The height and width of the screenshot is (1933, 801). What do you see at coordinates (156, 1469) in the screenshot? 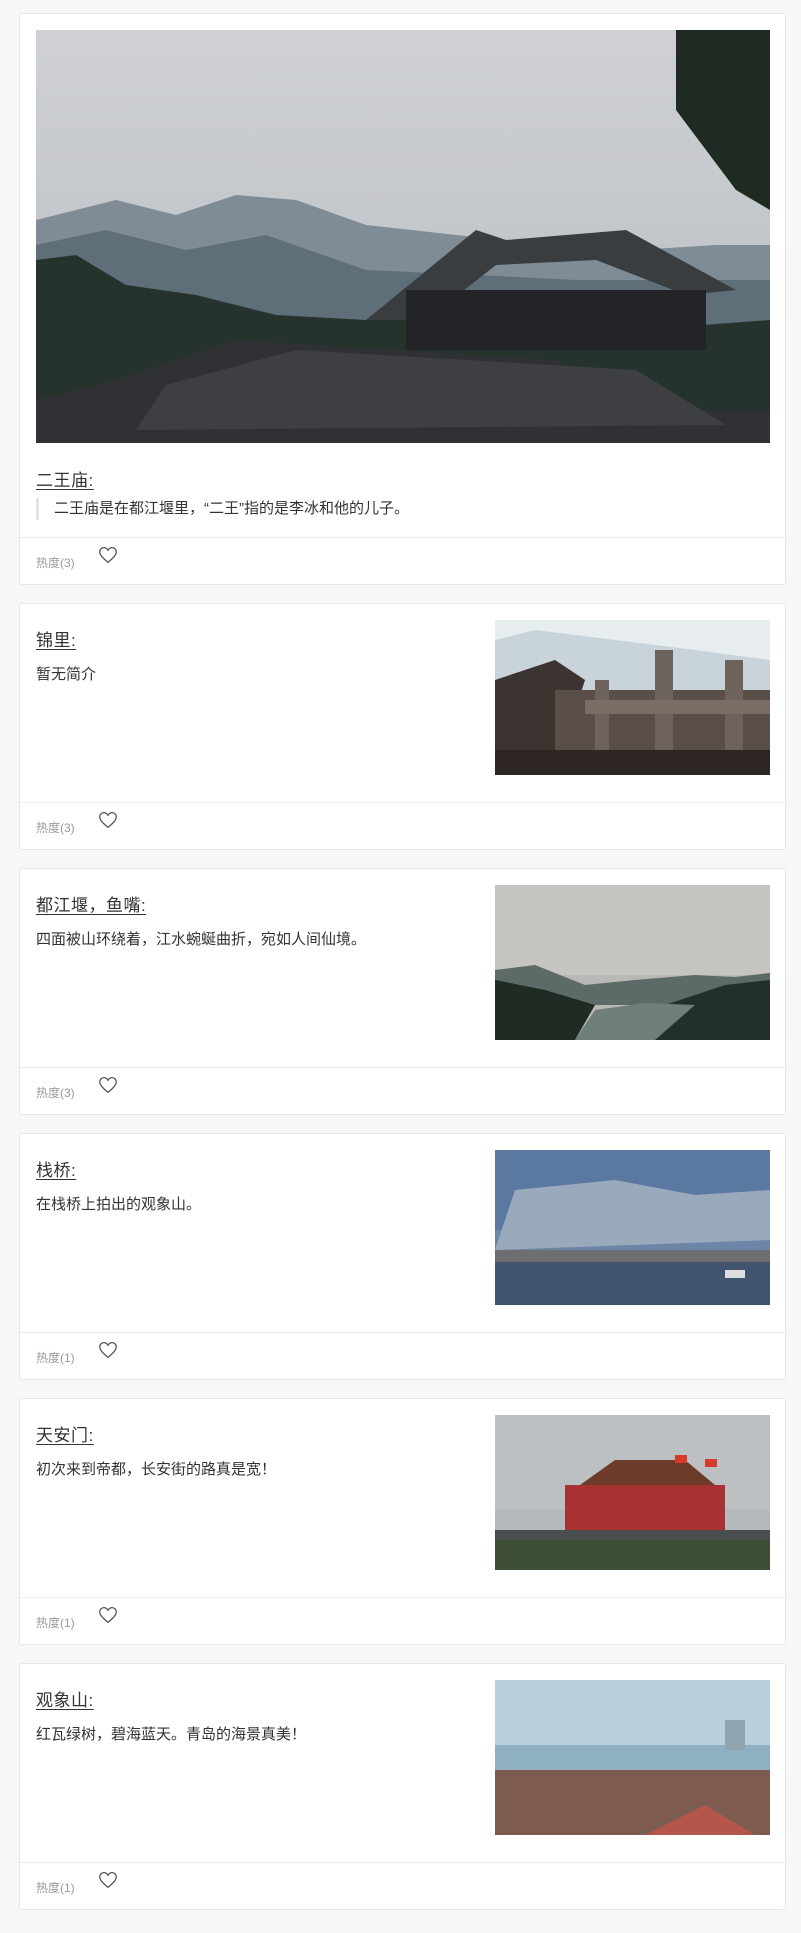
I see `post-description: 初次来到帝都，长安街的路真是宽！` at bounding box center [156, 1469].